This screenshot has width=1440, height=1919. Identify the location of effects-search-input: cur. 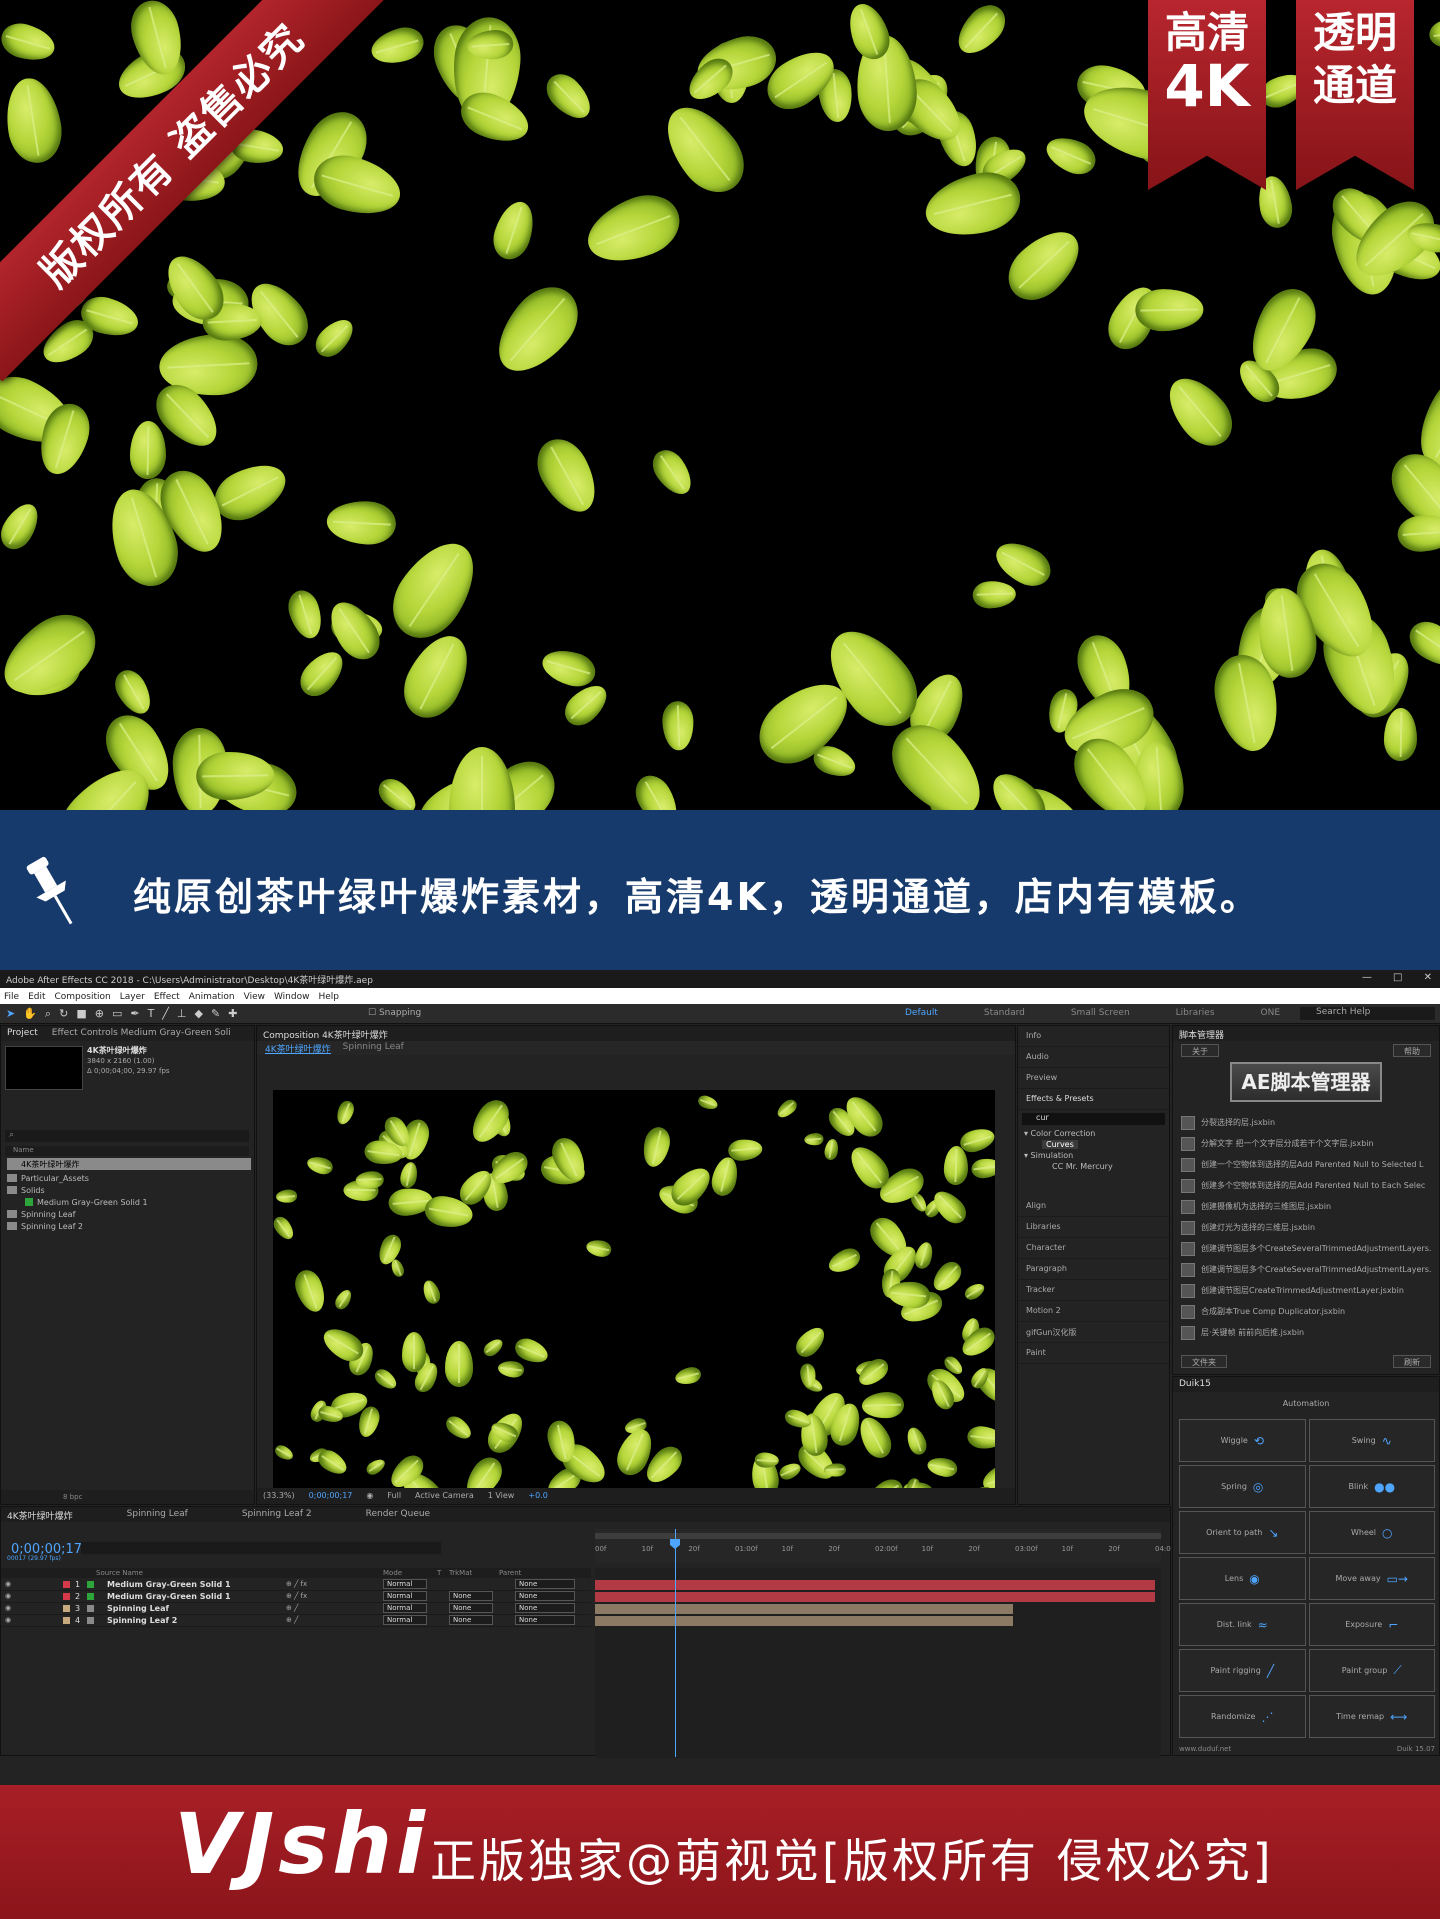
(1093, 1119).